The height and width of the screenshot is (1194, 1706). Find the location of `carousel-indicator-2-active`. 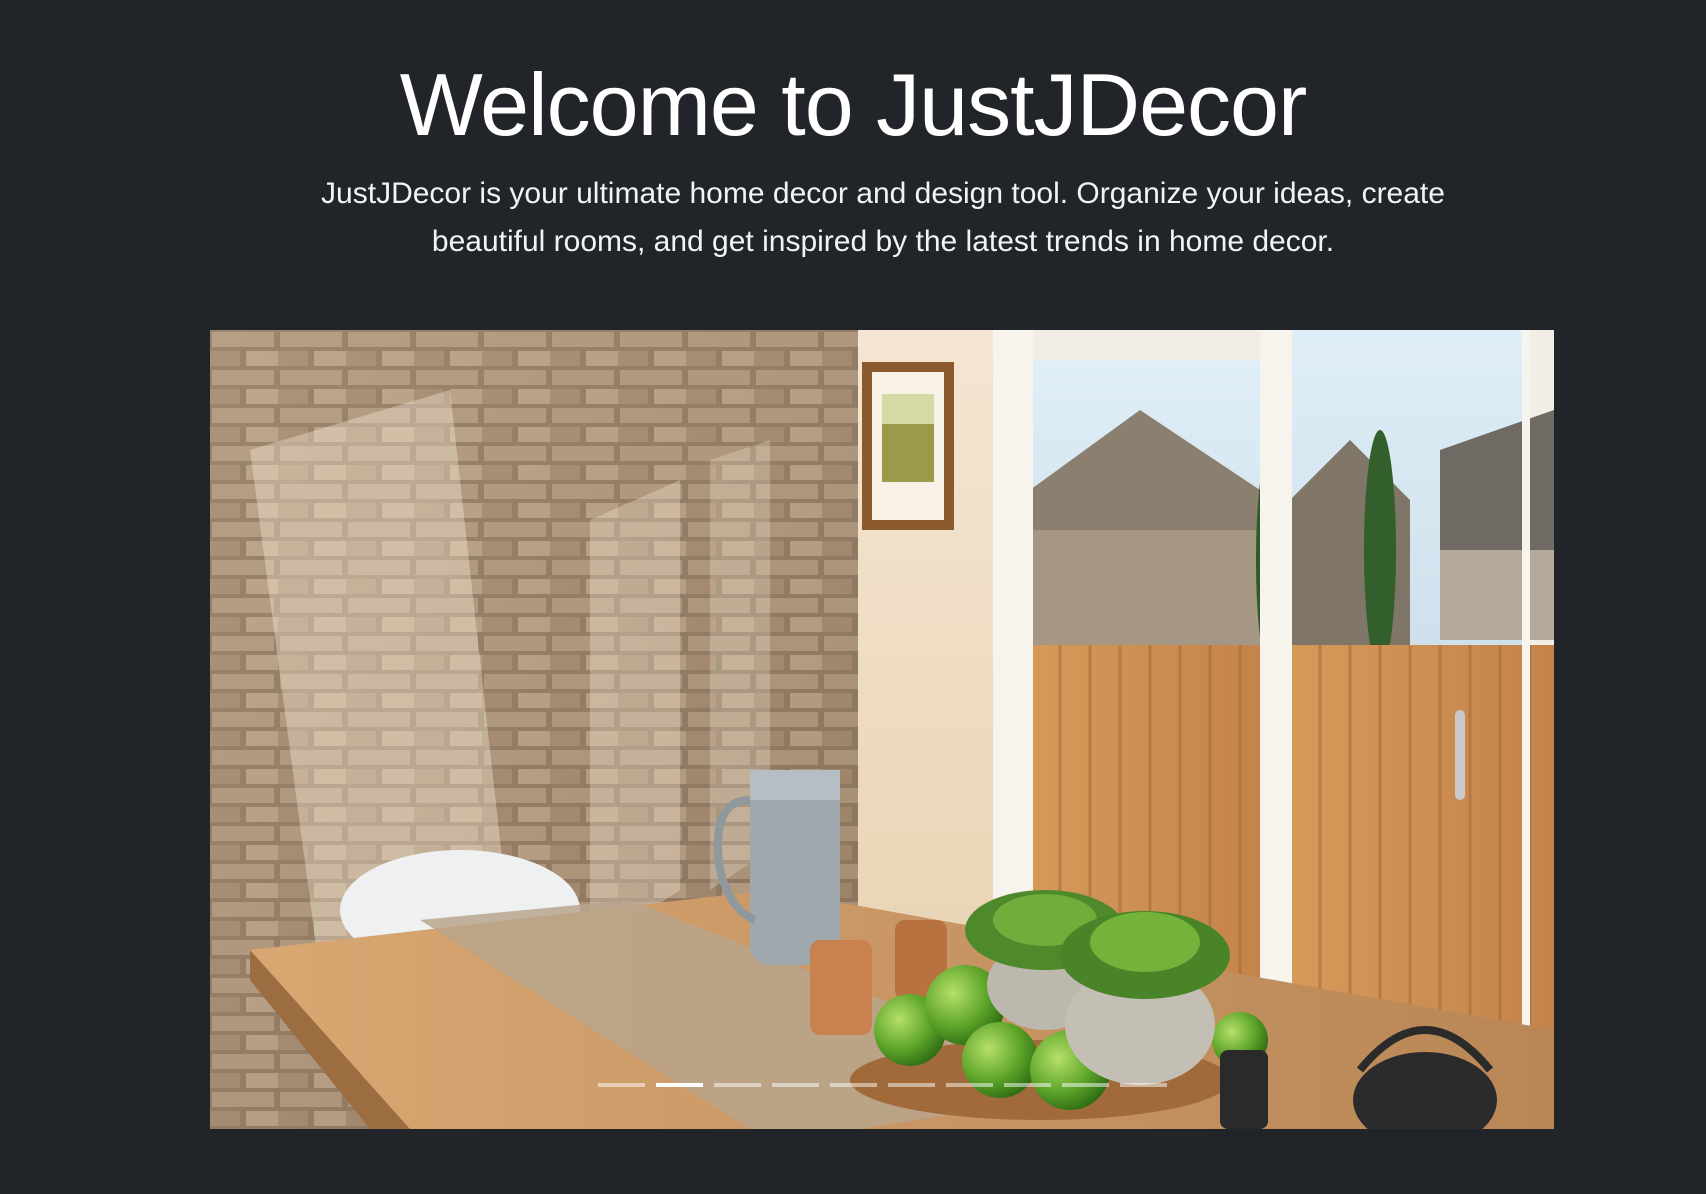

carousel-indicator-2-active is located at coordinates (679, 1085).